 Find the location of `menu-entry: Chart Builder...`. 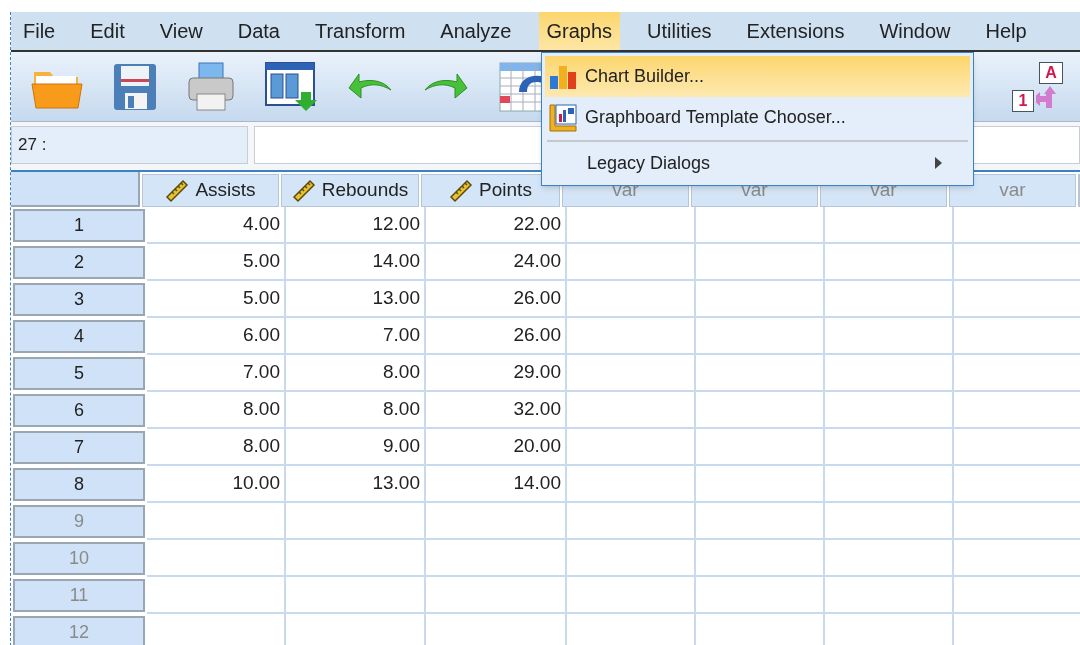

menu-entry: Chart Builder... is located at coordinates (757, 76).